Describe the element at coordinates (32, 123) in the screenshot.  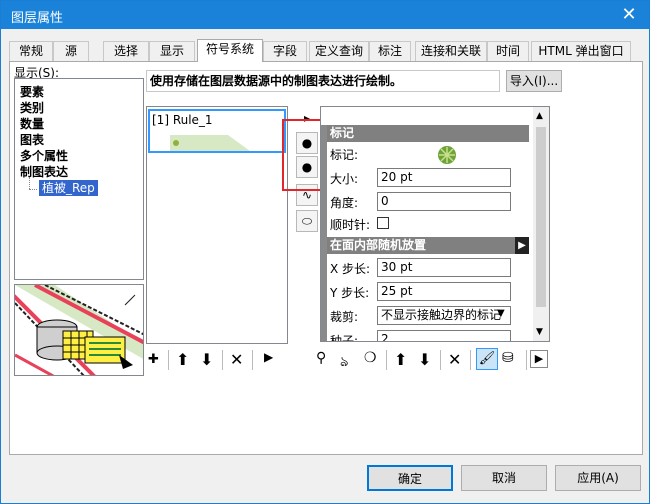
I see `list-item: 数量` at that location.